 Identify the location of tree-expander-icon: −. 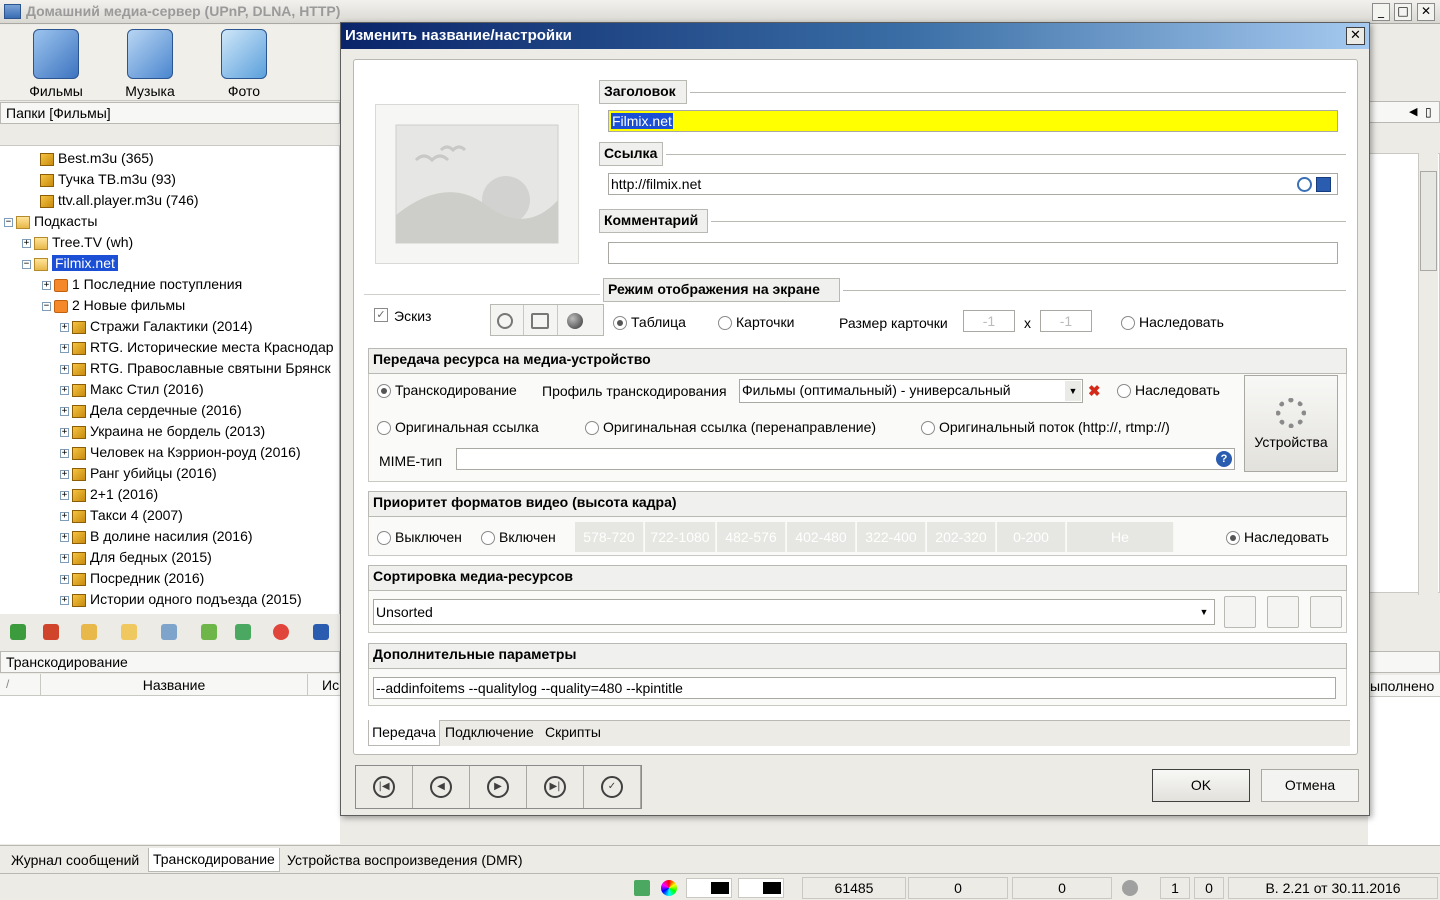
(46, 306).